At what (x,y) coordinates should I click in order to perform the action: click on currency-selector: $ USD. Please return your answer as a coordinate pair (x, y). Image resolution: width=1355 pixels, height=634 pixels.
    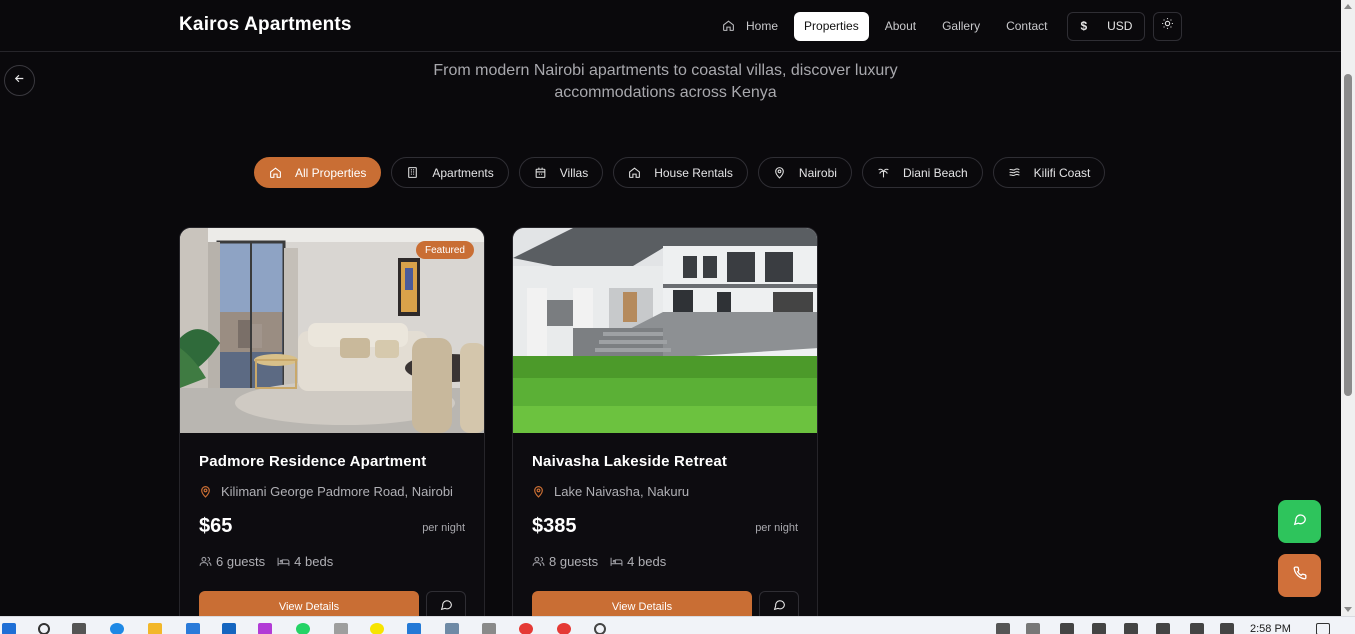
    Looking at the image, I should click on (1106, 26).